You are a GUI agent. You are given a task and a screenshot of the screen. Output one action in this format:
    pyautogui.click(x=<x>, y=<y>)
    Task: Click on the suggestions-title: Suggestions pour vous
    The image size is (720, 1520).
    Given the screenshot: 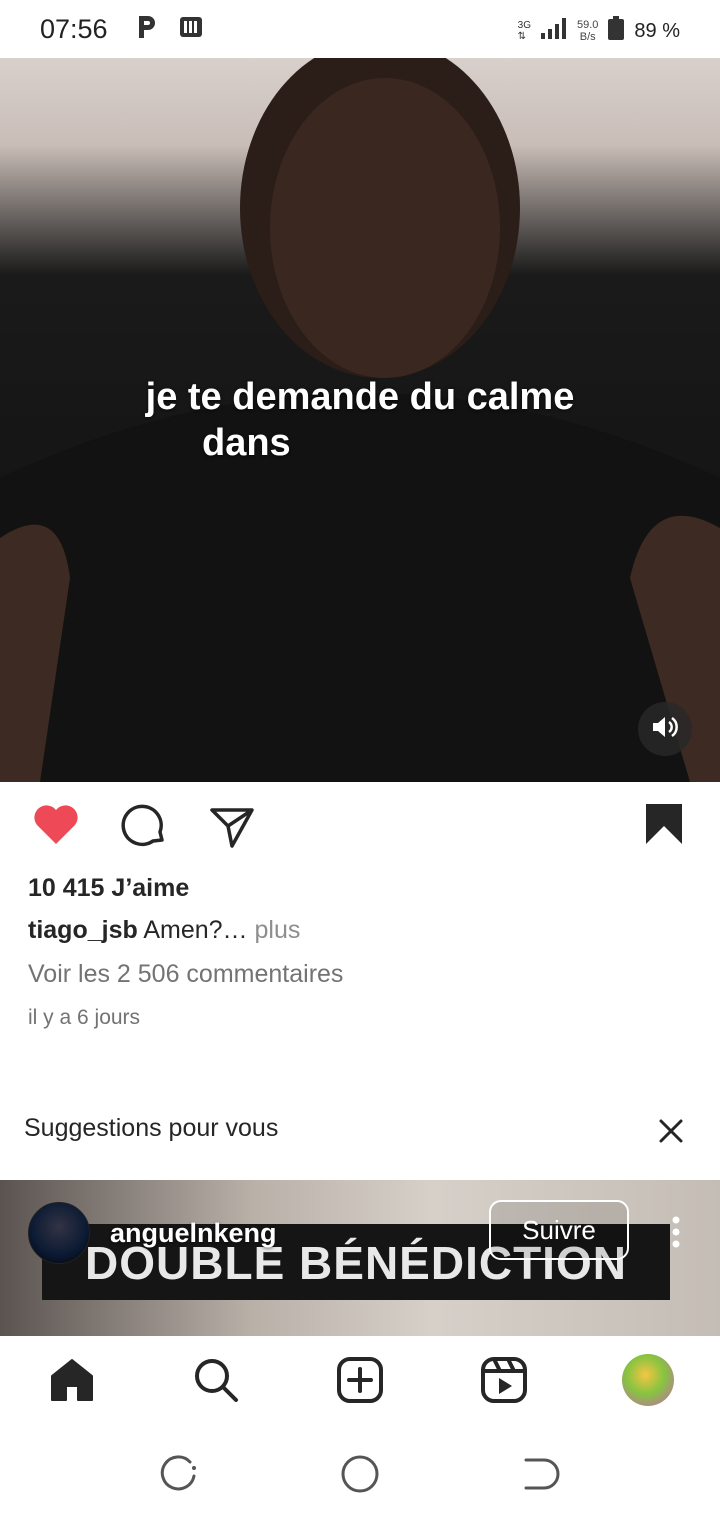 What is the action you would take?
    pyautogui.click(x=151, y=1128)
    